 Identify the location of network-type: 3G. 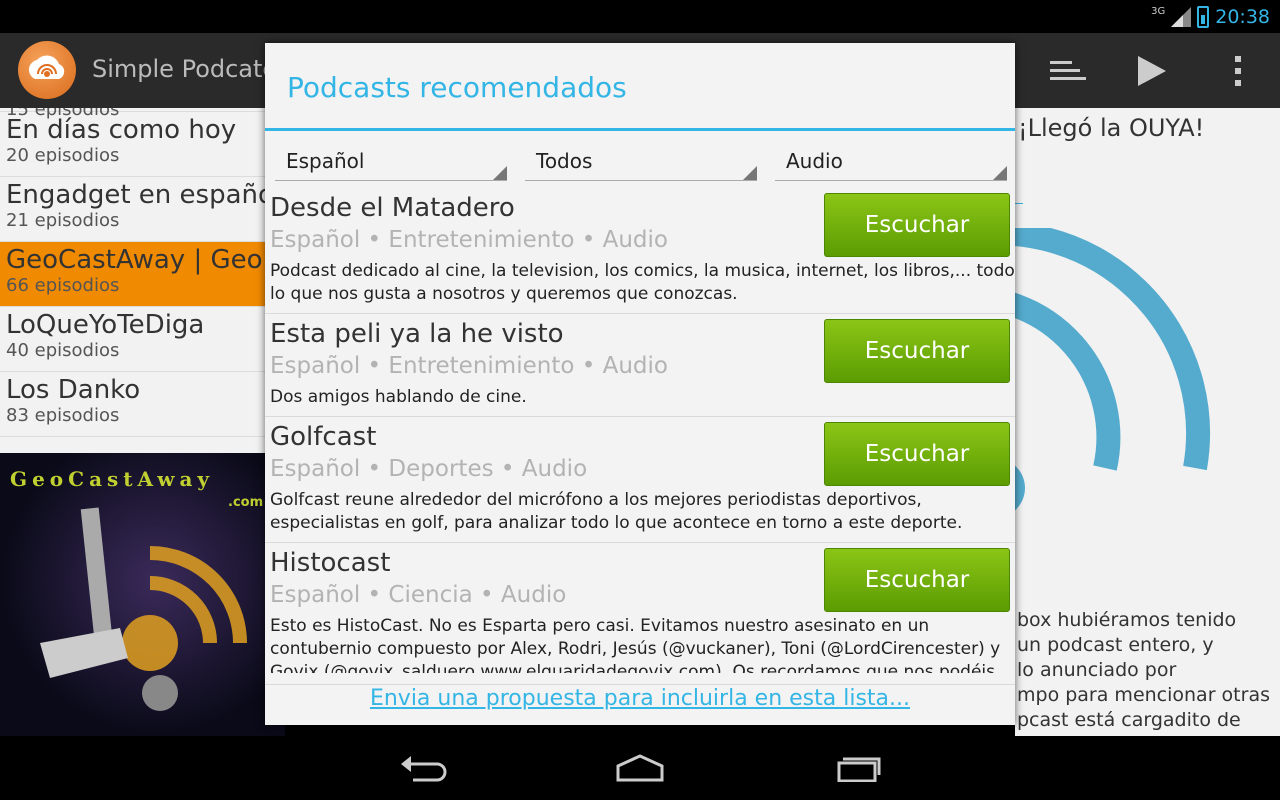
(1158, 11).